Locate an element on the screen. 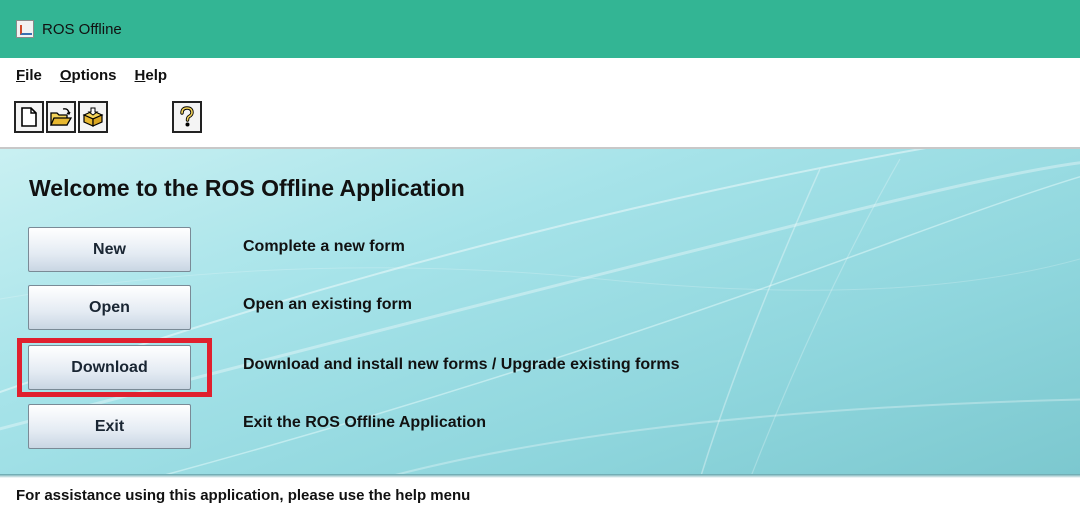 This screenshot has height=510, width=1080. menu-options: Options is located at coordinates (88, 75).